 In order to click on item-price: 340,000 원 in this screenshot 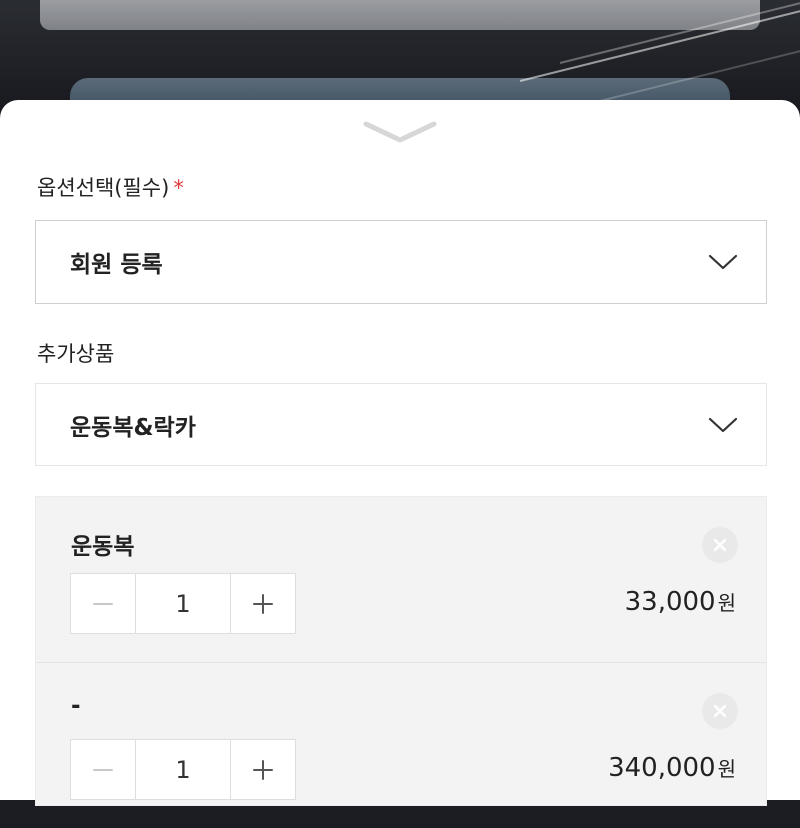, I will do `click(672, 768)`.